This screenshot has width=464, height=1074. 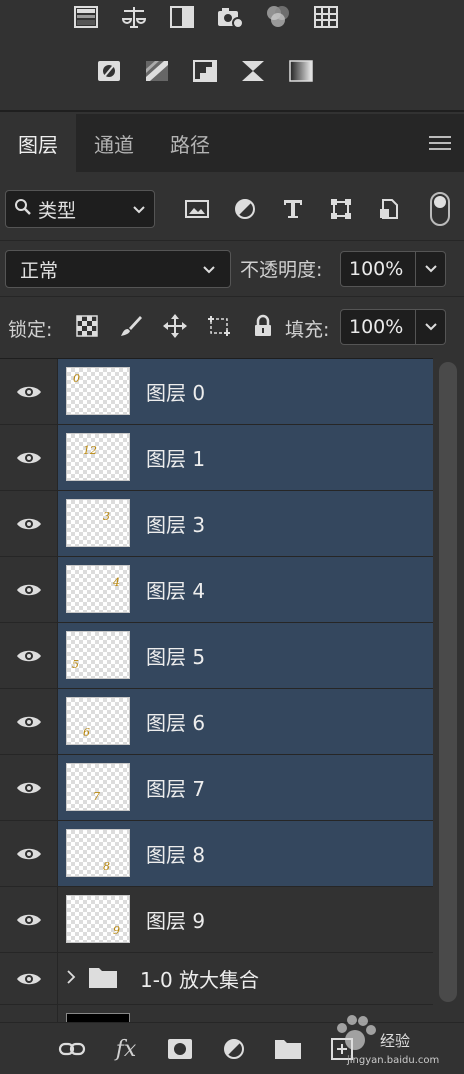 What do you see at coordinates (106, 866) in the screenshot?
I see `thumbnail-content: 8` at bounding box center [106, 866].